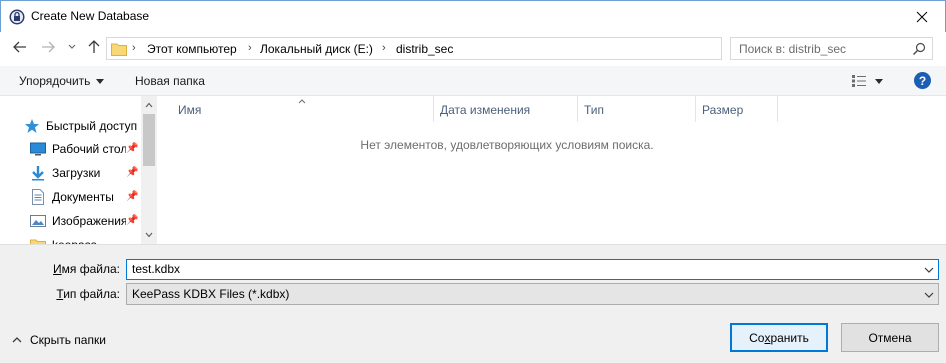 The image size is (946, 363). Describe the element at coordinates (424, 49) in the screenshot. I see `breadcrumb-current-folder: distrib_sec` at that location.